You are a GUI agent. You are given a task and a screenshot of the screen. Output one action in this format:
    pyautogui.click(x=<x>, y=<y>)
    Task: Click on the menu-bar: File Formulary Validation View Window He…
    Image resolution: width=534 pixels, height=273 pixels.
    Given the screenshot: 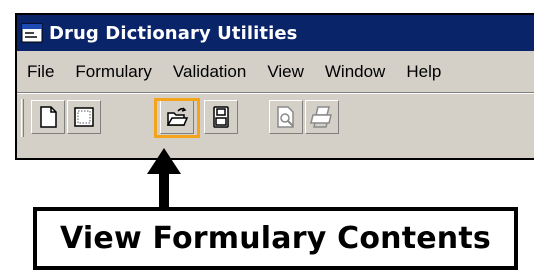 What is the action you would take?
    pyautogui.click(x=275, y=71)
    